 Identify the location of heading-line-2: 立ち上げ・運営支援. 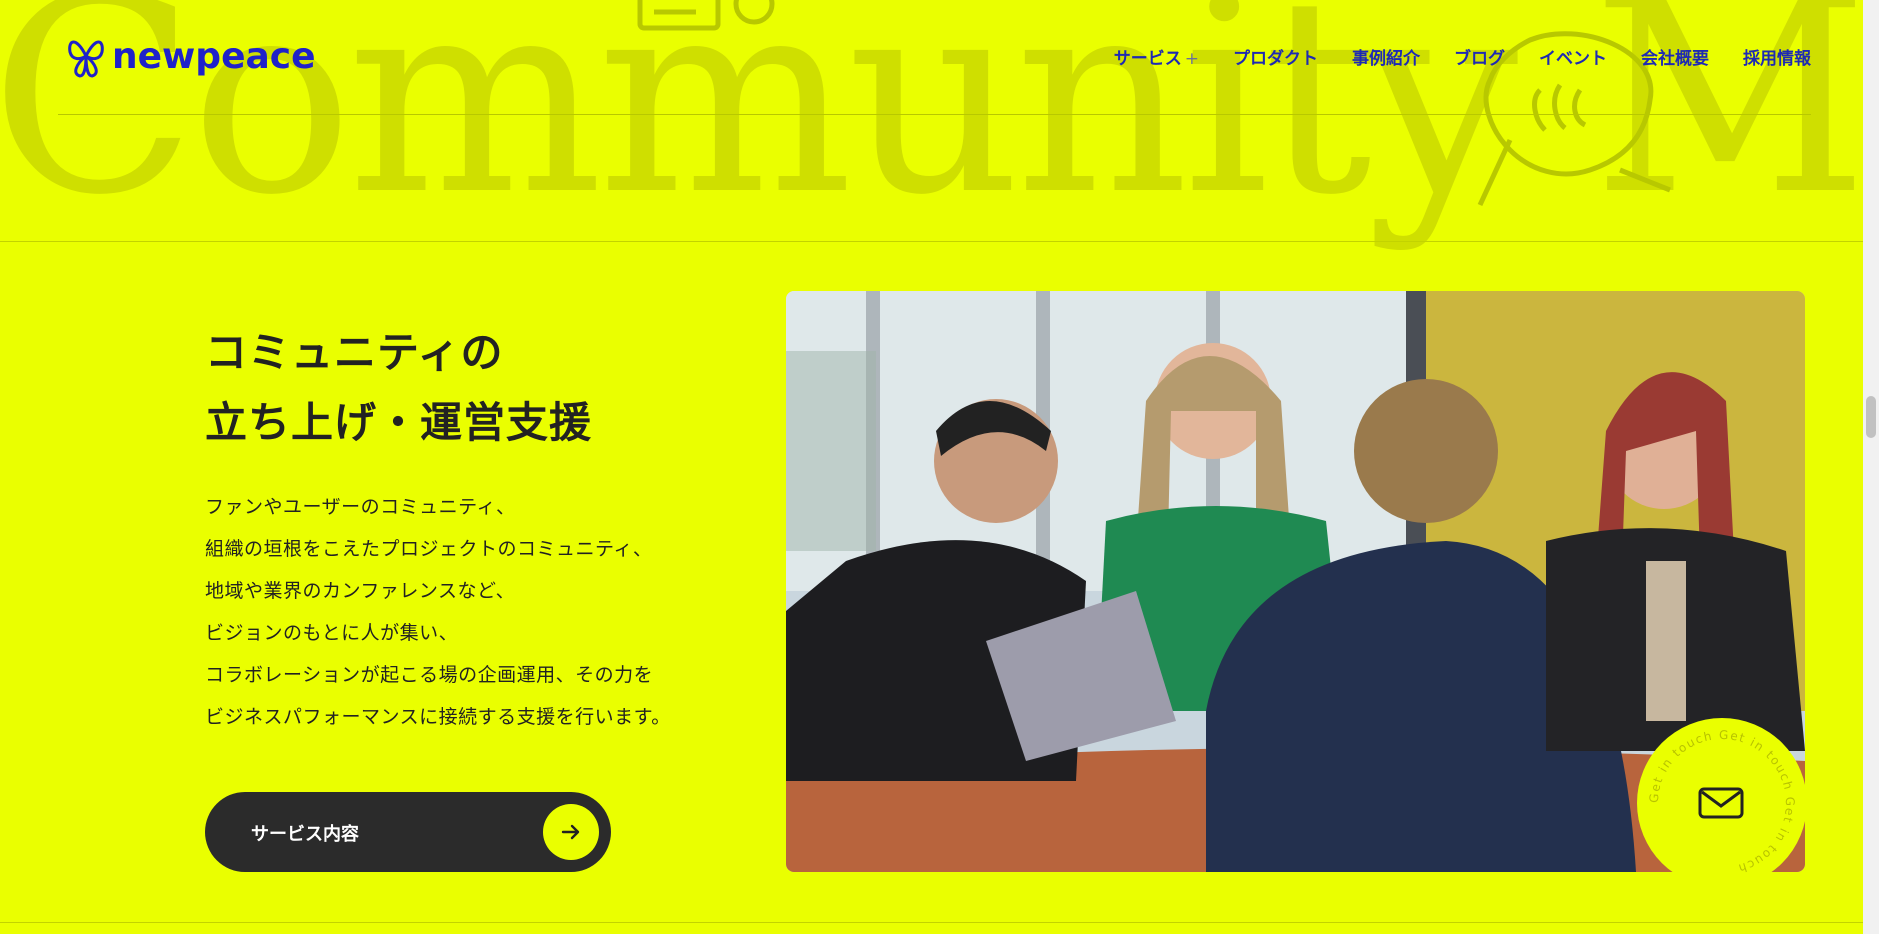
(399, 422).